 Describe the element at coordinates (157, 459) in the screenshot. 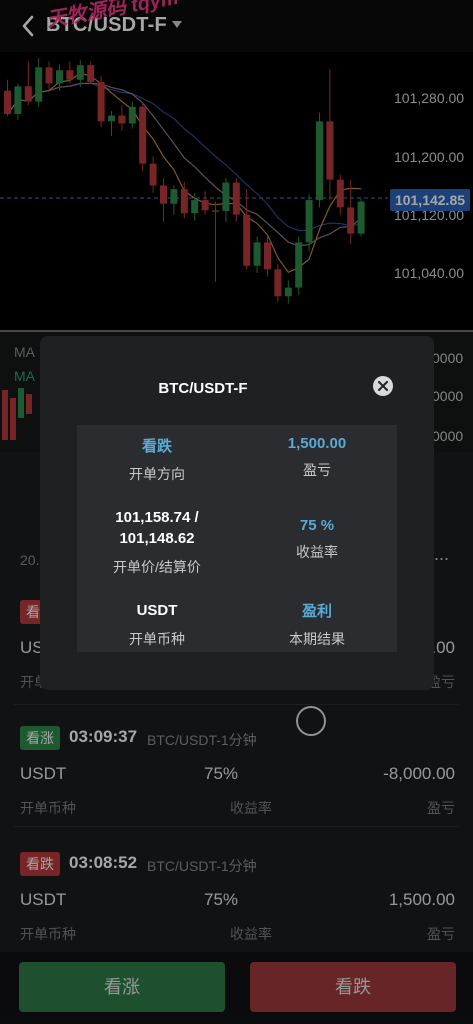

I see `direction-cell: 看跌 开单方向` at that location.